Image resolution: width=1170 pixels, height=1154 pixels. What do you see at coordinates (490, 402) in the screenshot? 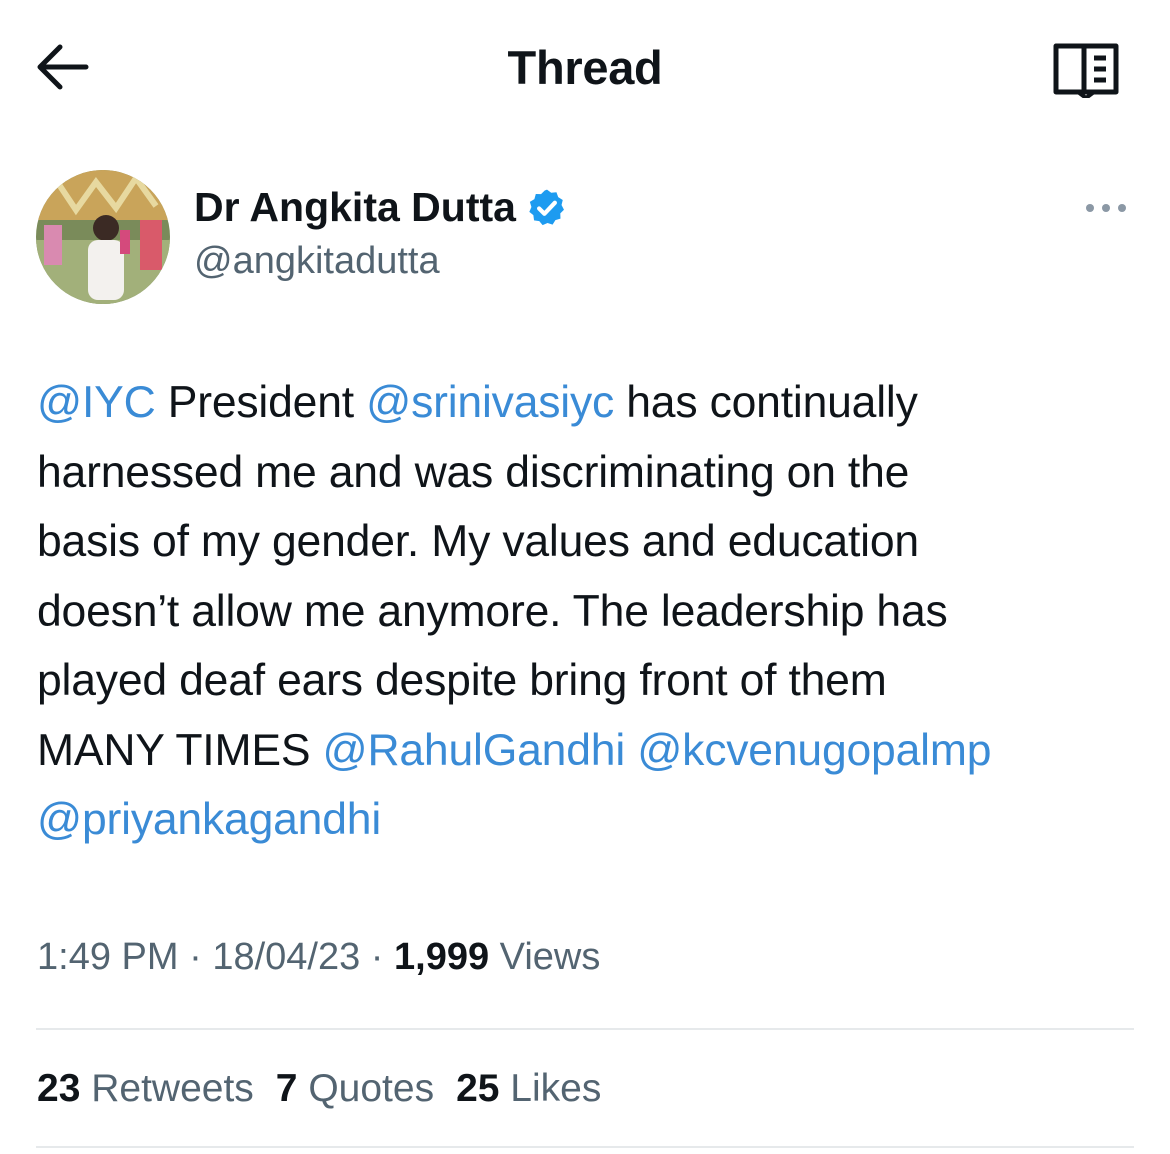
I see `mention-link: @srinivasiyc` at bounding box center [490, 402].